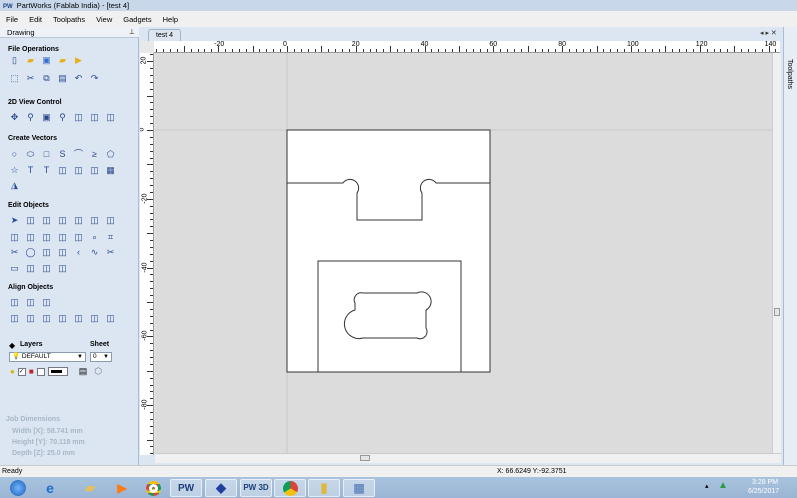 The height and width of the screenshot is (498, 797). What do you see at coordinates (78, 60) in the screenshot?
I see `import-icon: ▶` at bounding box center [78, 60].